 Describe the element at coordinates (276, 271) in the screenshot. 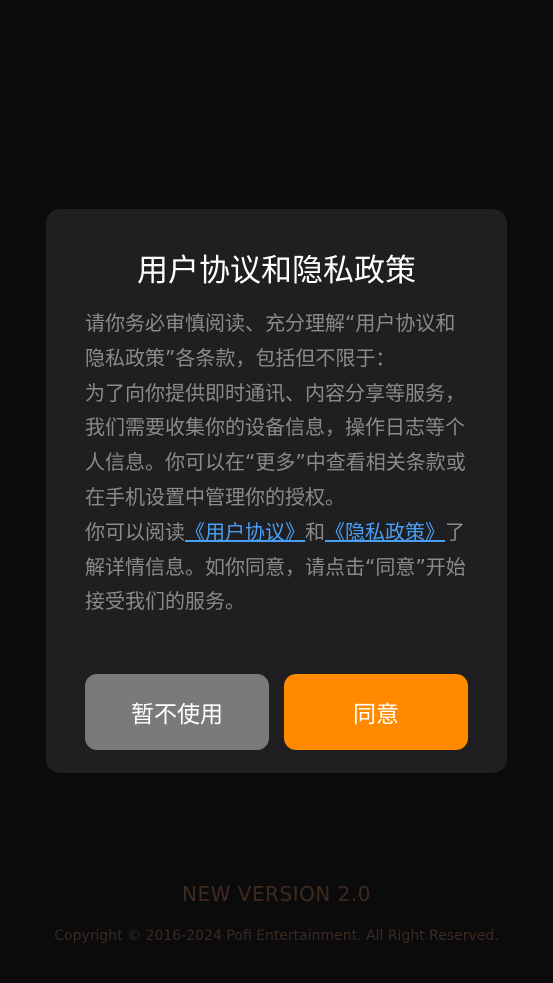

I see `dialog-title: 用户协议和隐私政策` at that location.